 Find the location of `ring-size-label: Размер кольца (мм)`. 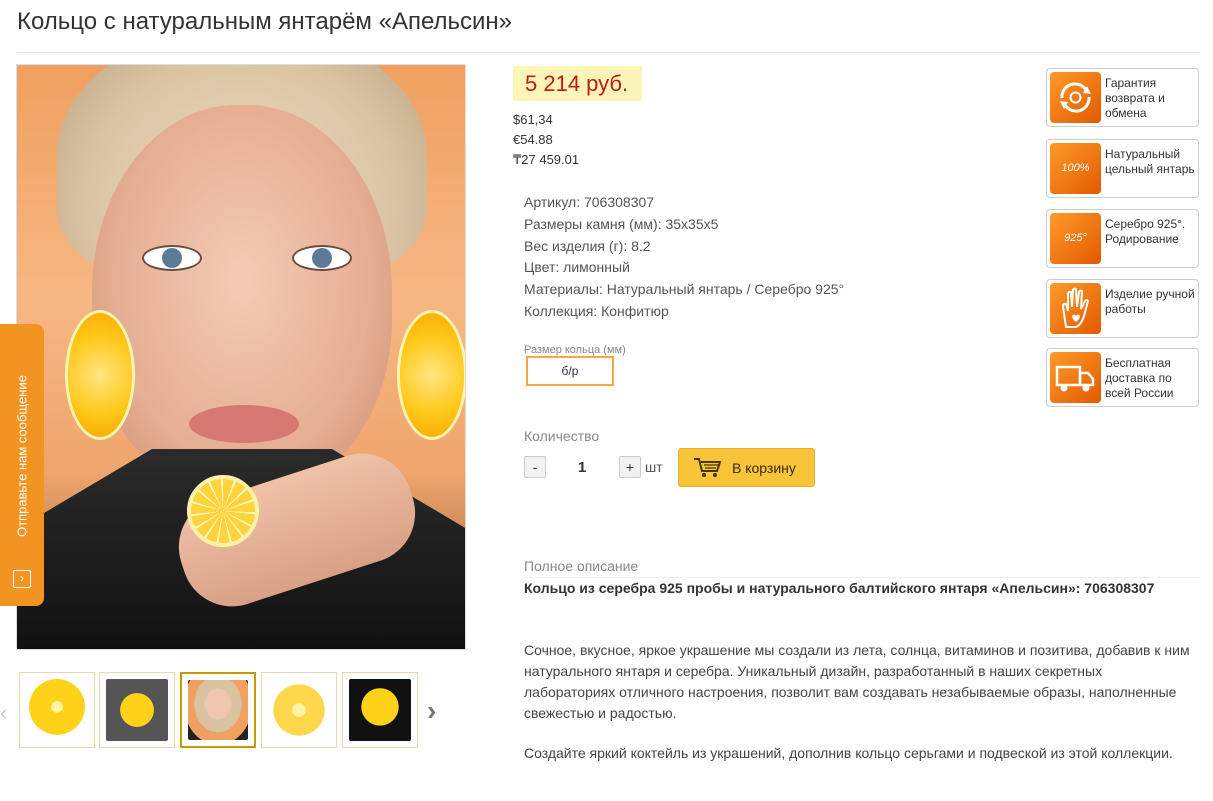

ring-size-label: Размер кольца (мм) is located at coordinates (575, 350).